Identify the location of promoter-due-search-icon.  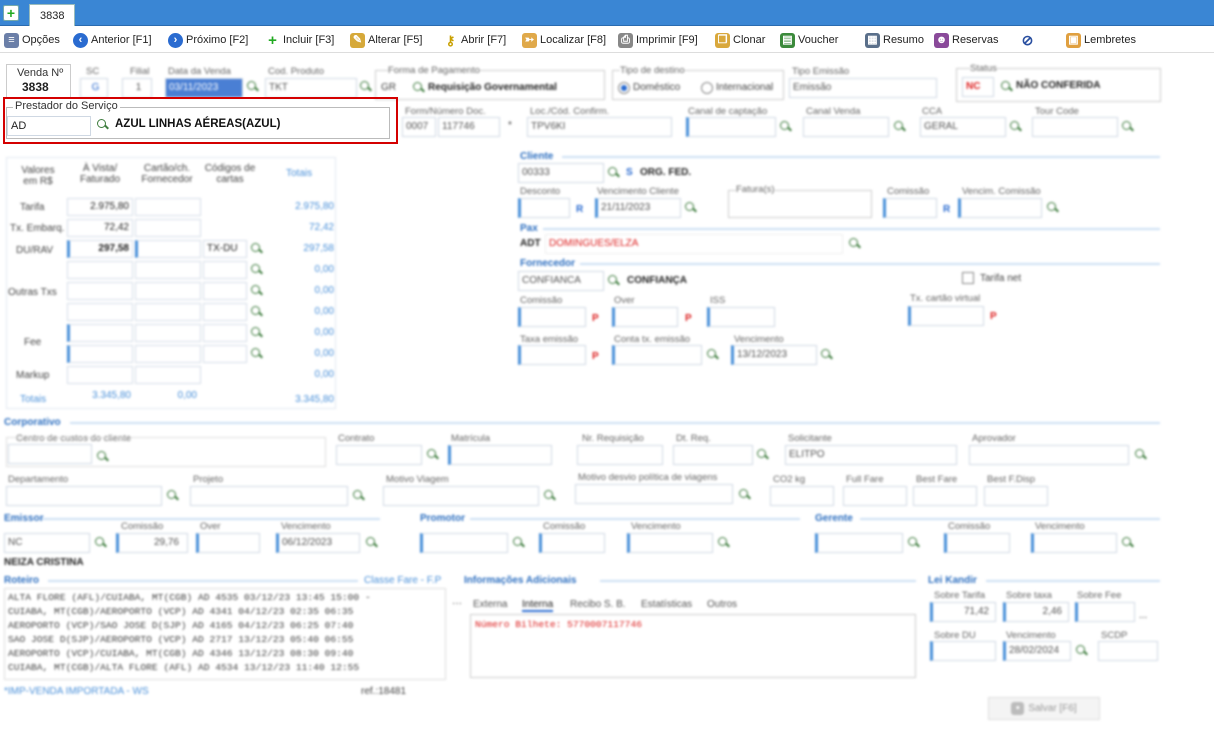
(723, 542).